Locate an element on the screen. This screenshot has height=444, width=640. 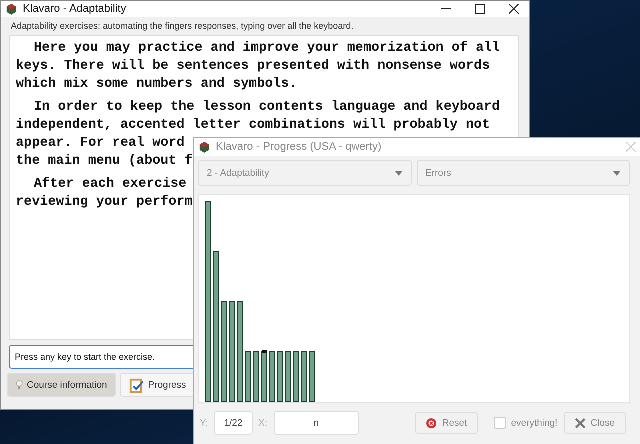
lesson-text-line: the main menu (about f is located at coordinates (104, 162).